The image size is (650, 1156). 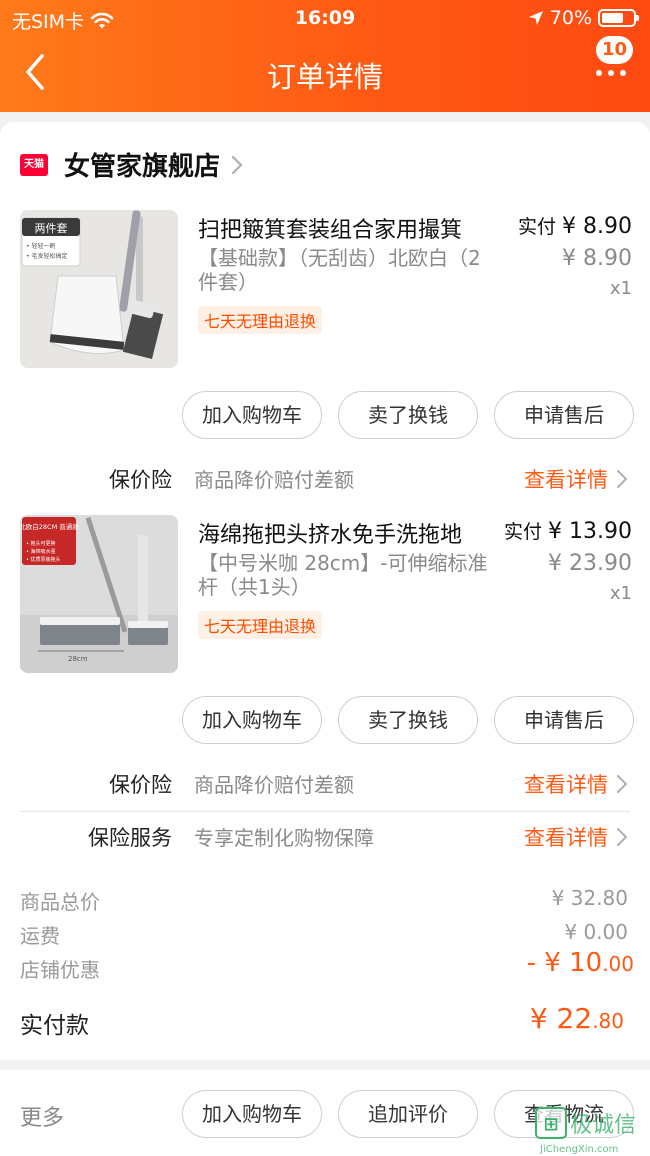 What do you see at coordinates (40, 936) in the screenshot?
I see `shipping-label: 运费` at bounding box center [40, 936].